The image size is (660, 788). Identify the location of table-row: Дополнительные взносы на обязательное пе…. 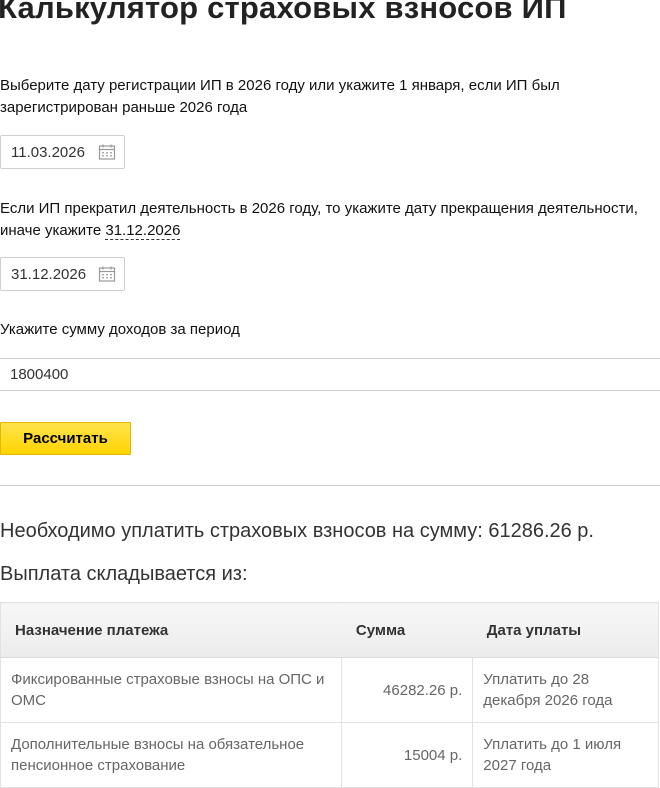
(329, 755).